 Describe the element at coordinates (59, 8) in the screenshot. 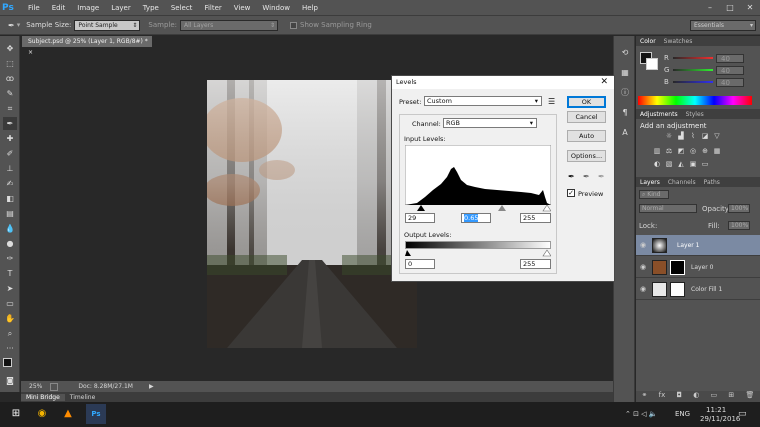

I see `menu-edit: Edit` at that location.